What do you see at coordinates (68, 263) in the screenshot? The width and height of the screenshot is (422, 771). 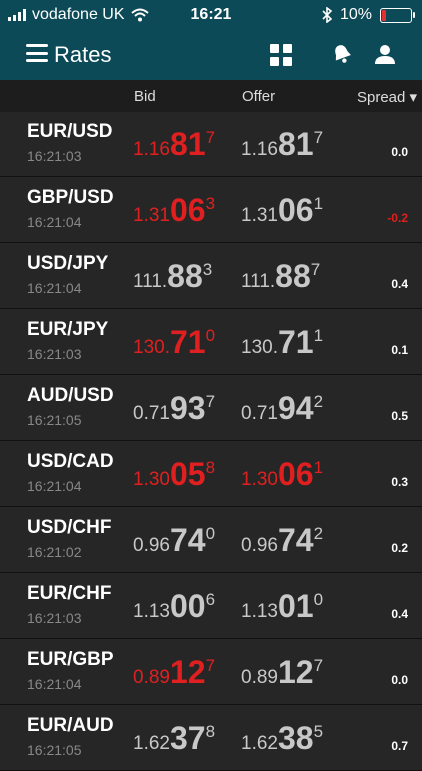 I see `currency-pair: USD/JPY` at bounding box center [68, 263].